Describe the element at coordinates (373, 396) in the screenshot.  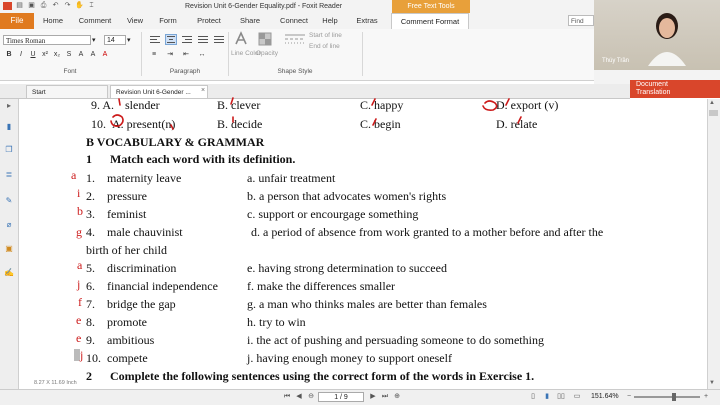
I see `next-page-icon: ▶` at that location.